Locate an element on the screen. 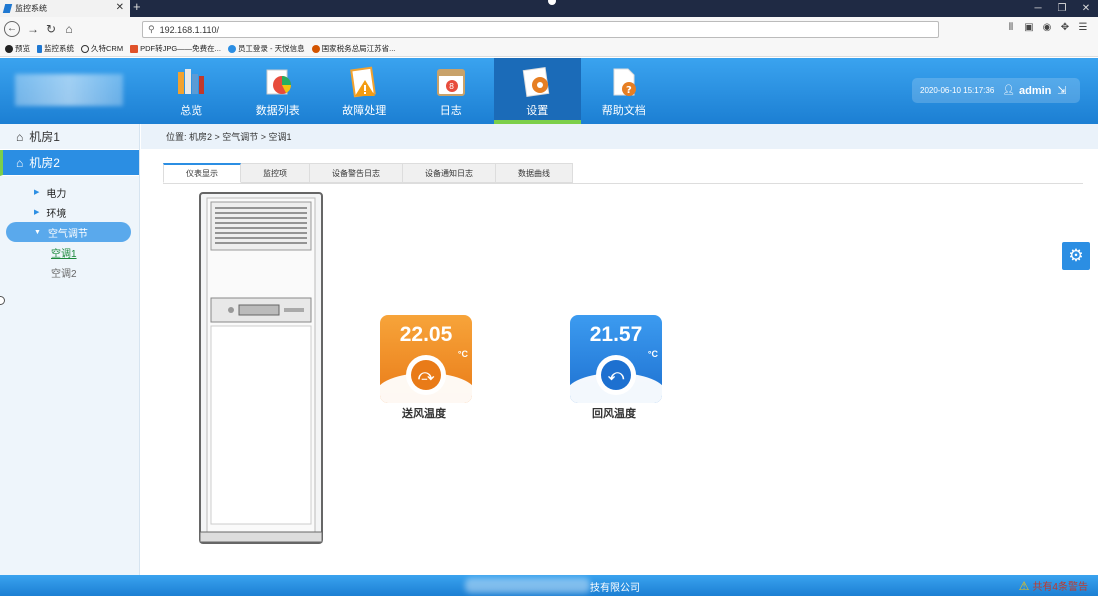 The width and height of the screenshot is (1098, 596). account-icon: ◉ is located at coordinates (1047, 27).